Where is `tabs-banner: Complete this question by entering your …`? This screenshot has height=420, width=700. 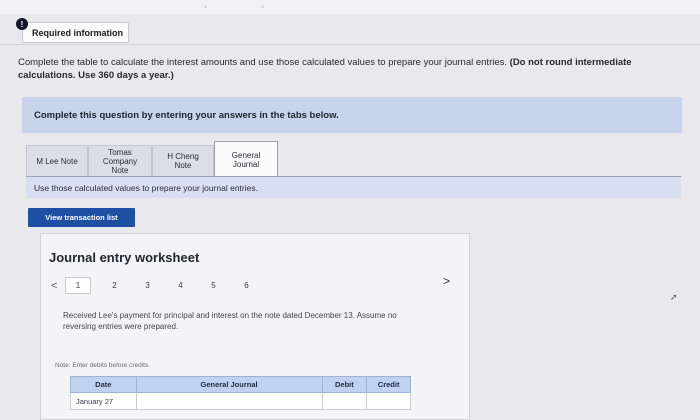
tabs-banner: Complete this question by entering your … is located at coordinates (352, 115).